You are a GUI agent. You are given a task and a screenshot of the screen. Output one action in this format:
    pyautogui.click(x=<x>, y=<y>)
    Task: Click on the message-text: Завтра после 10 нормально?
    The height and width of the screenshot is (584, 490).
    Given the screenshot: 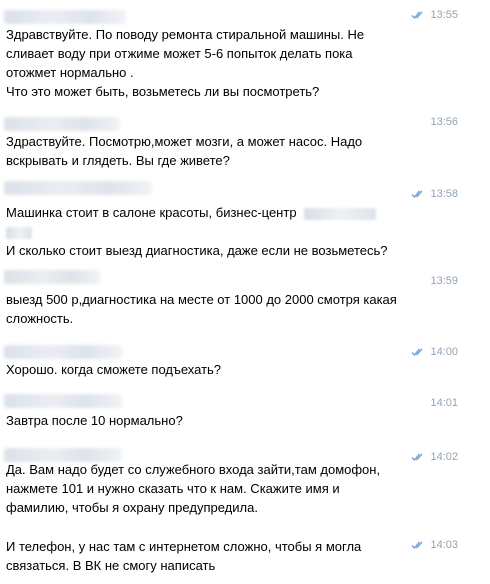 What is the action you would take?
    pyautogui.click(x=218, y=420)
    